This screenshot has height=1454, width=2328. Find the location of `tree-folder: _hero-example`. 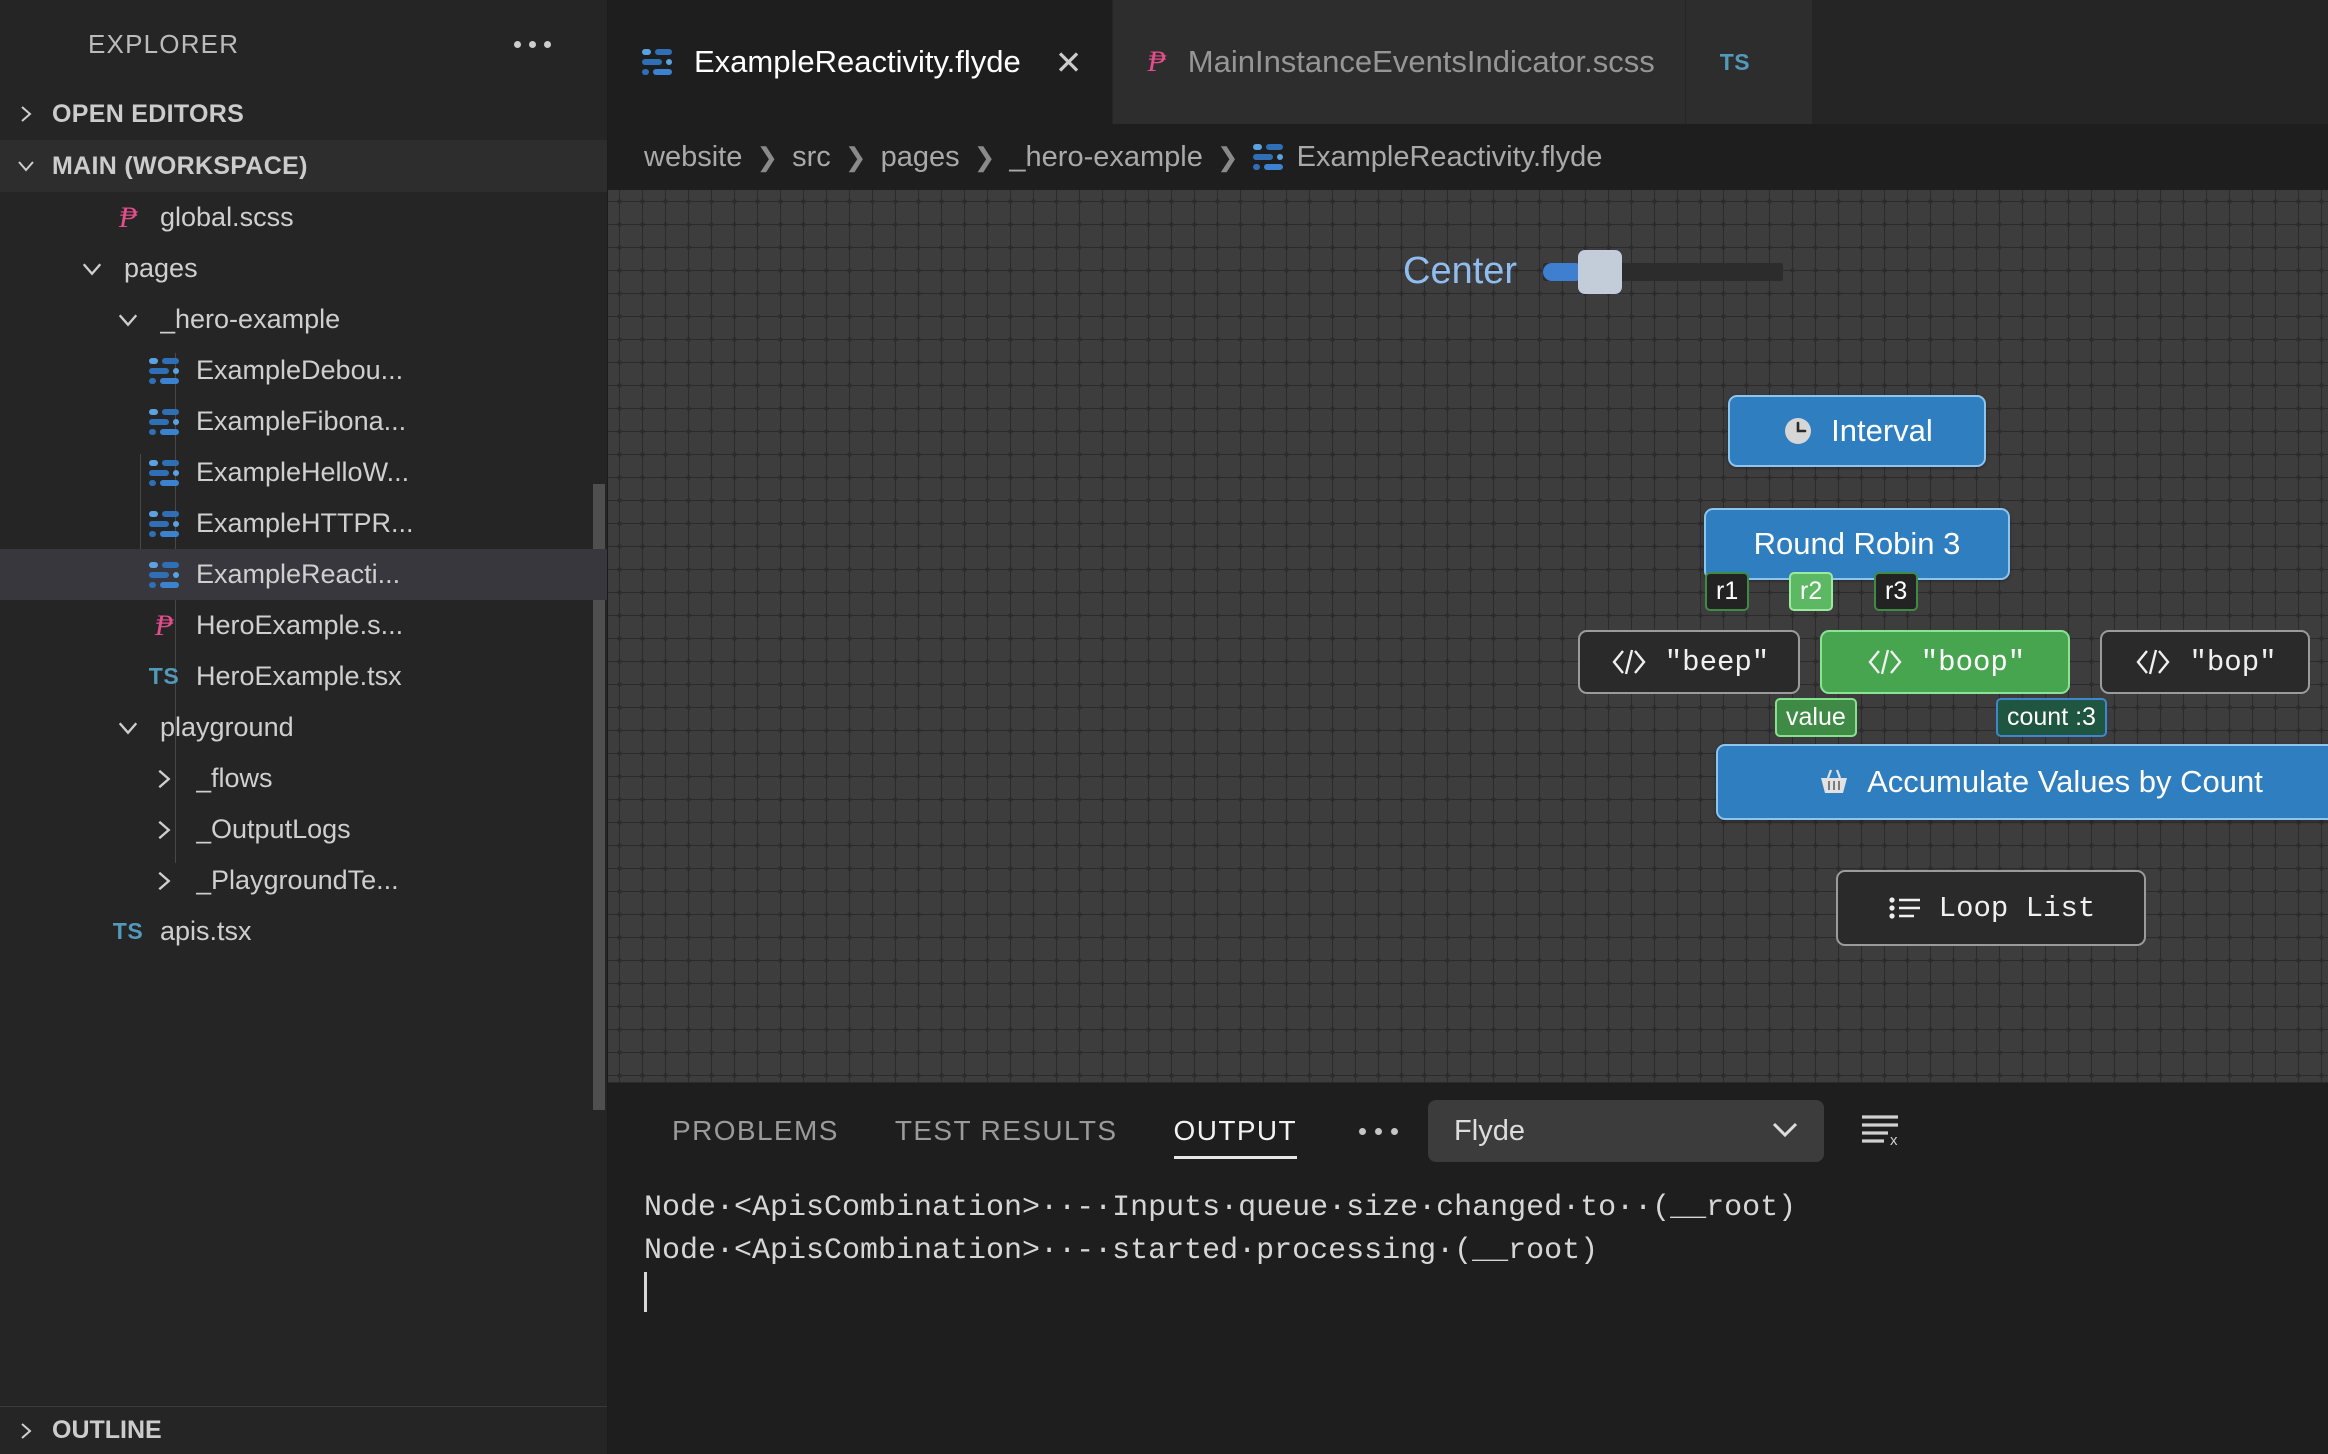

tree-folder: _hero-example is located at coordinates (303, 319).